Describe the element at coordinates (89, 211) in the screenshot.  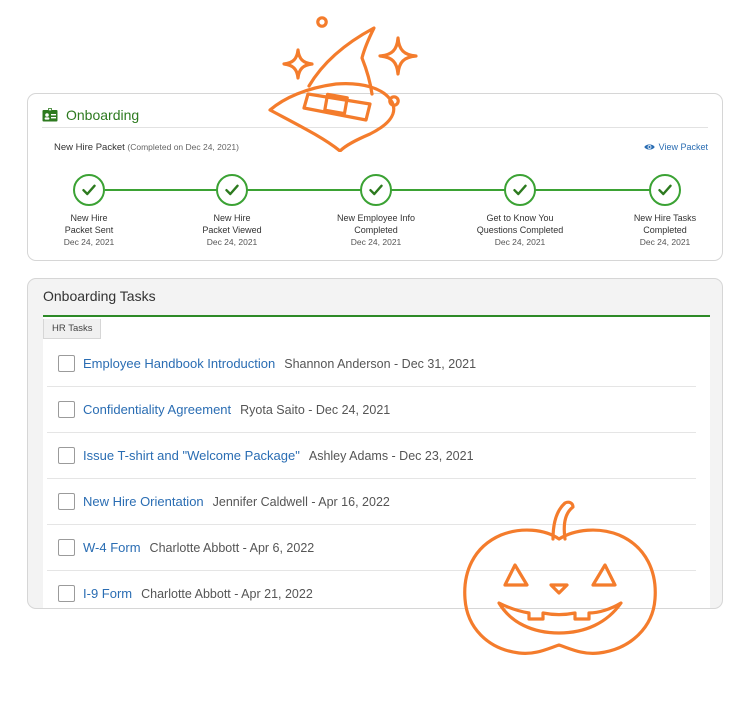
I see `step-packet-sent: New Hire Packet Sent Dec 24, 2021` at that location.